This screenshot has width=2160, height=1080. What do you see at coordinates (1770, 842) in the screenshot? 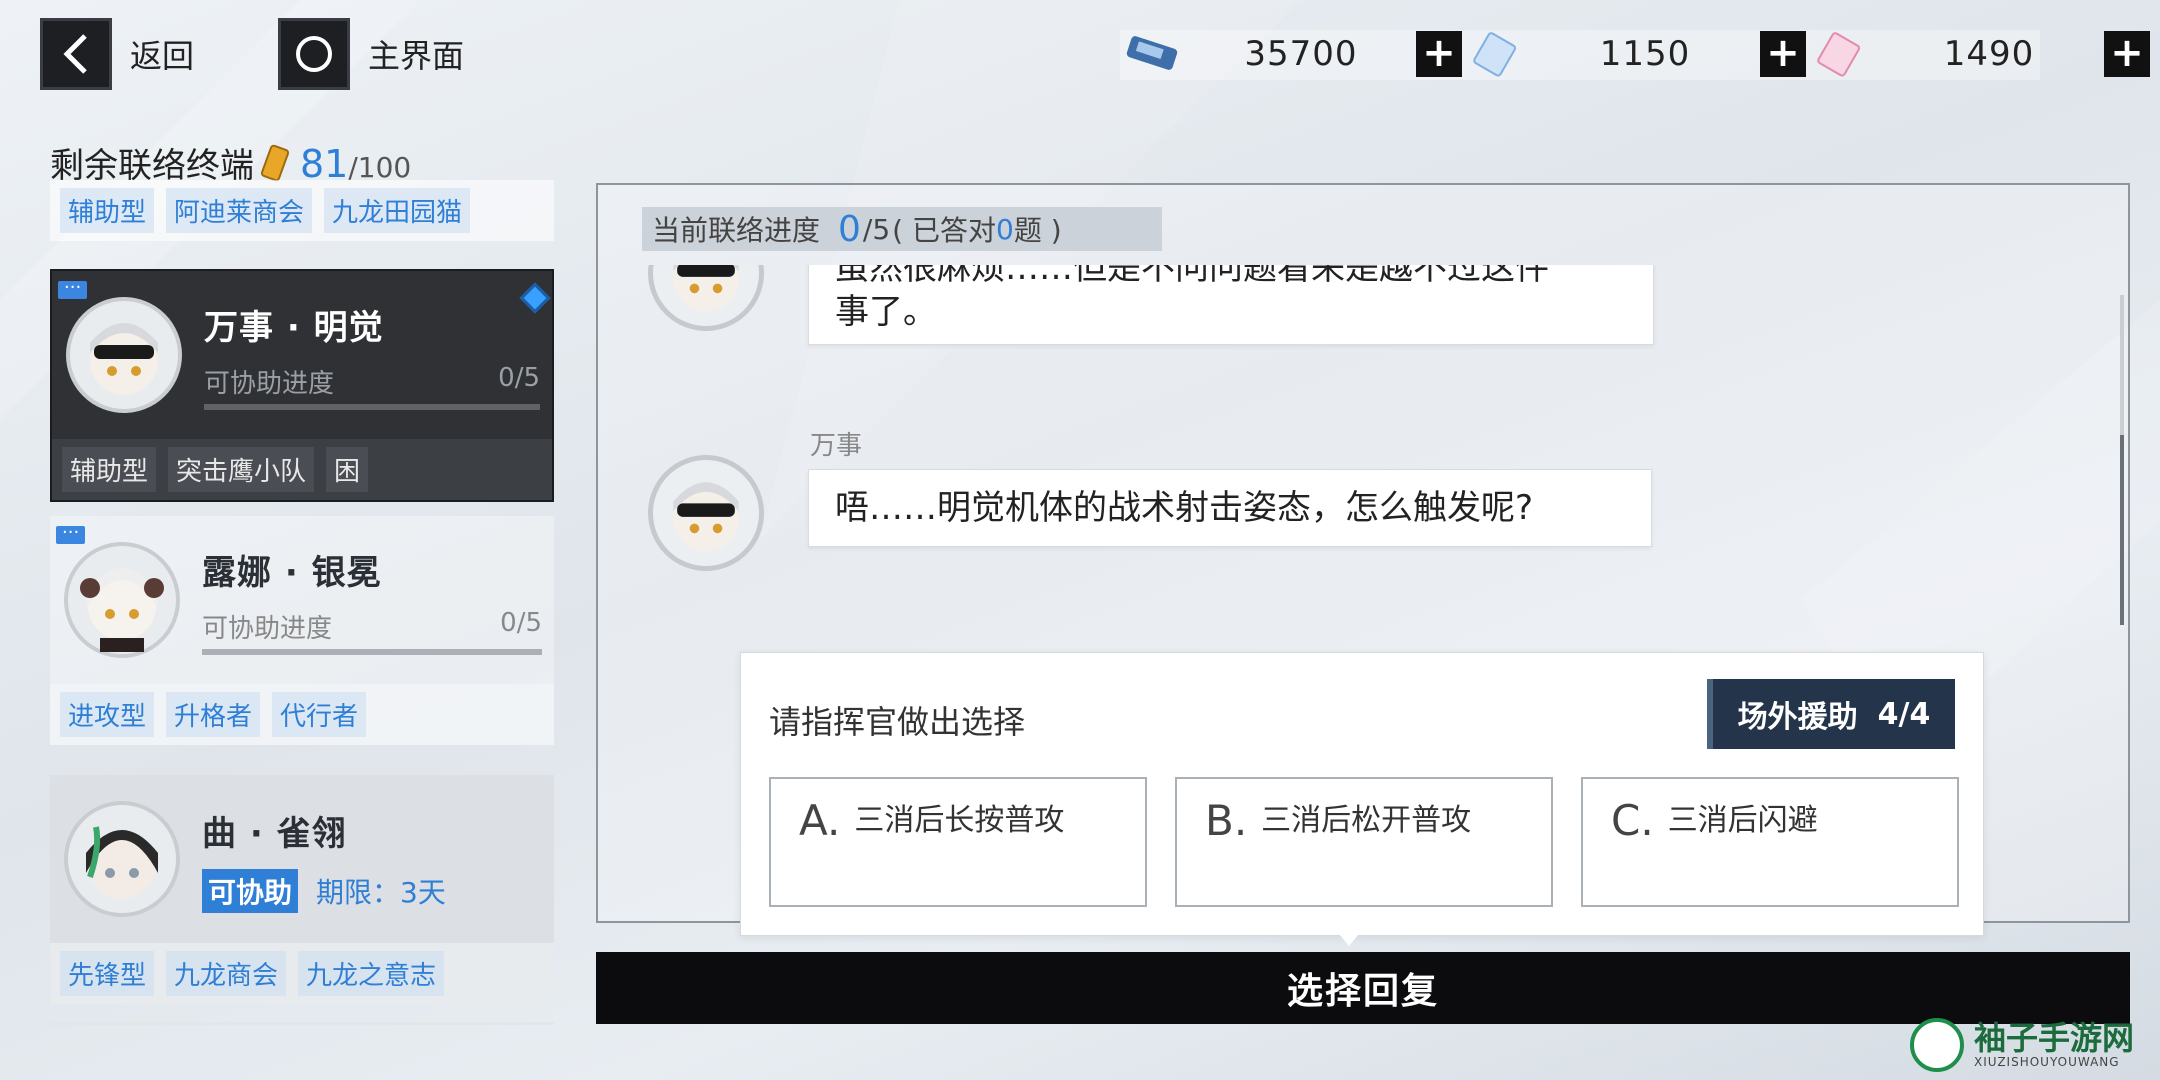
I see `option-c: C. 三消后闪避` at bounding box center [1770, 842].